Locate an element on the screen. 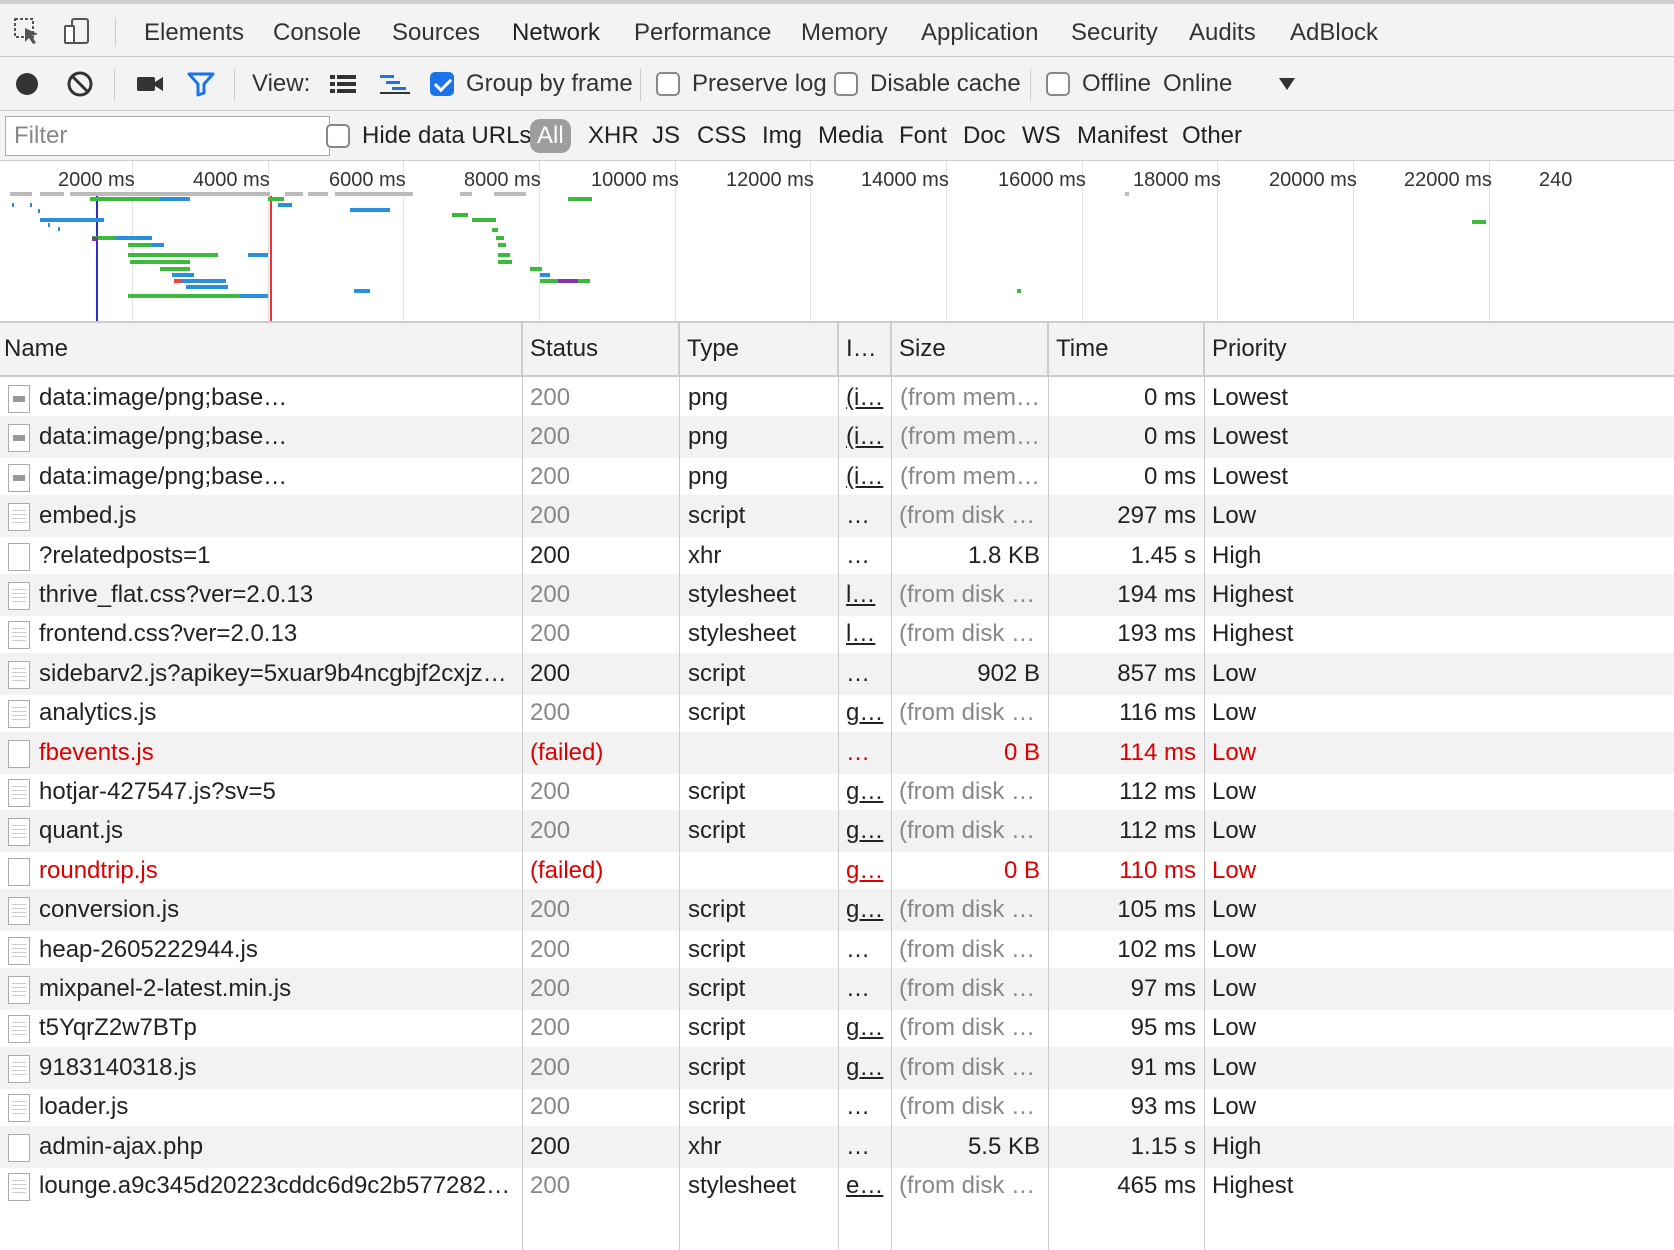  record-icon is located at coordinates (27, 84).